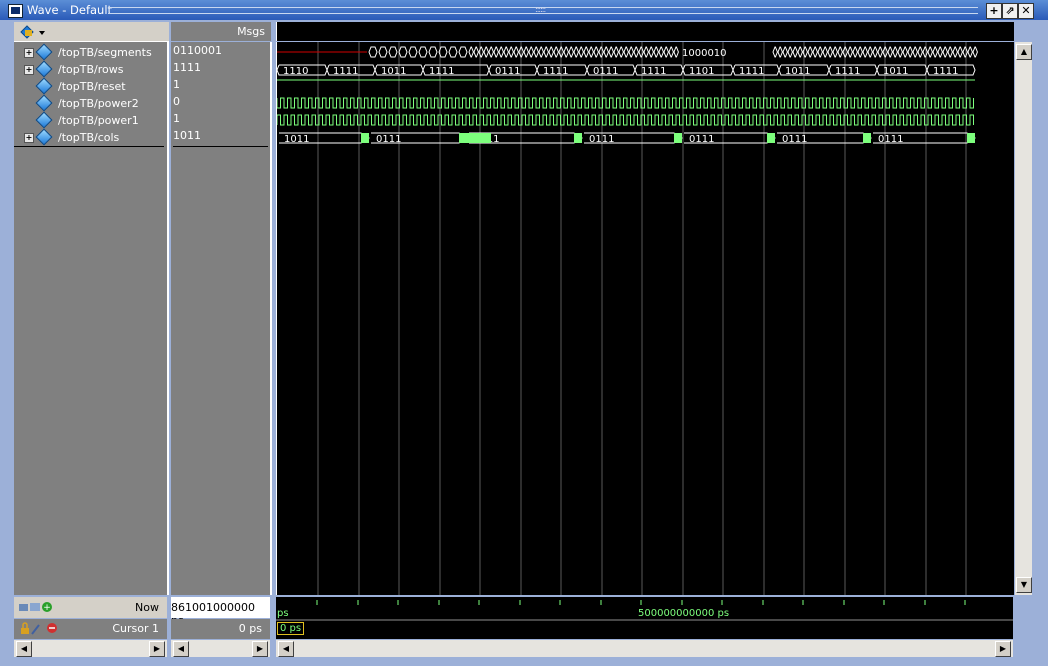 This screenshot has width=1048, height=666. What do you see at coordinates (1024, 585) in the screenshot?
I see `scroll-down-arrow-icon: ▼` at bounding box center [1024, 585].